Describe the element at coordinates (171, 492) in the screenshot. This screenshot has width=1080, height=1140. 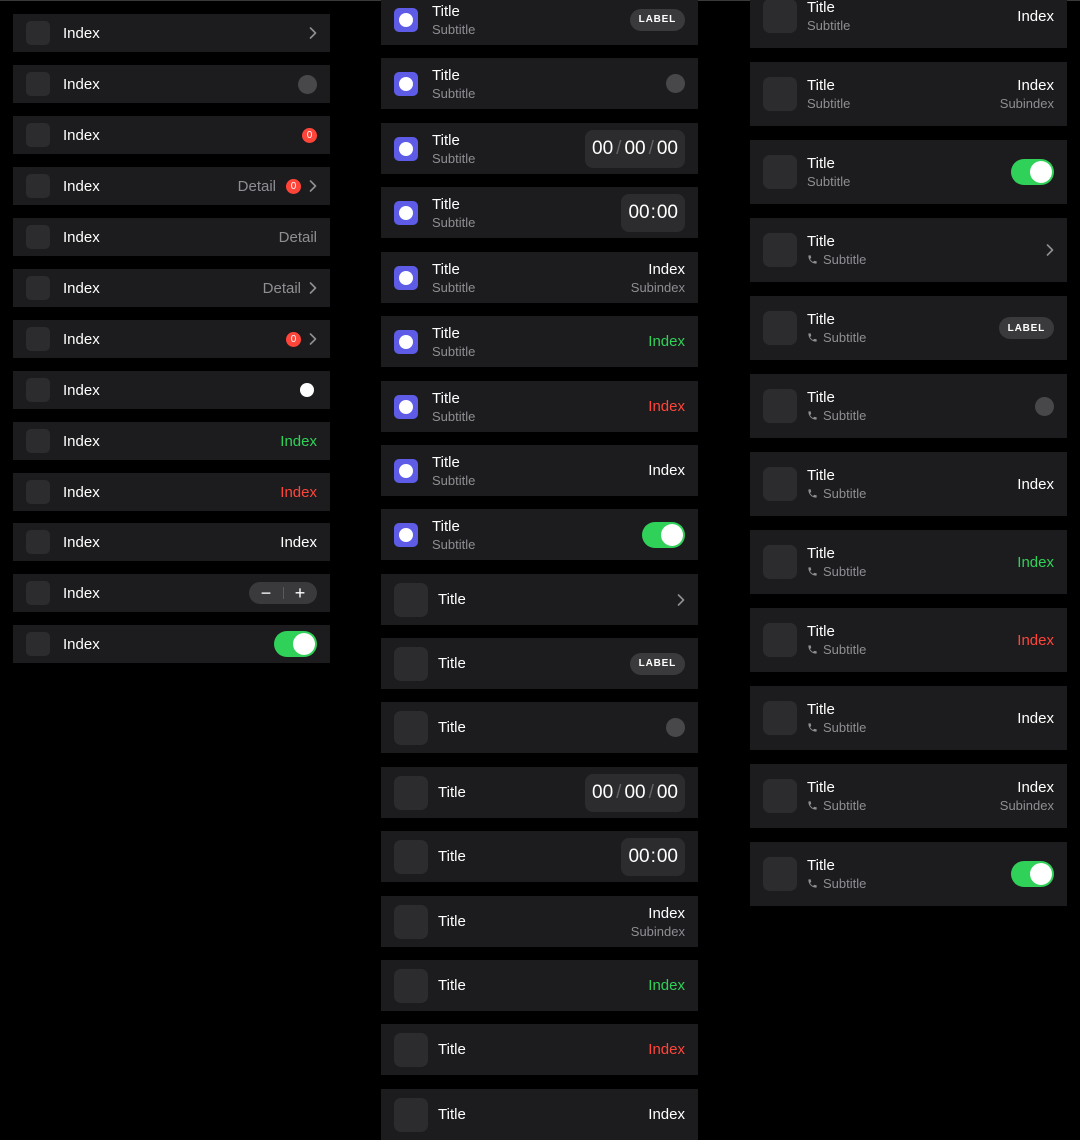
I see `list-item-red-value: Index Index` at that location.